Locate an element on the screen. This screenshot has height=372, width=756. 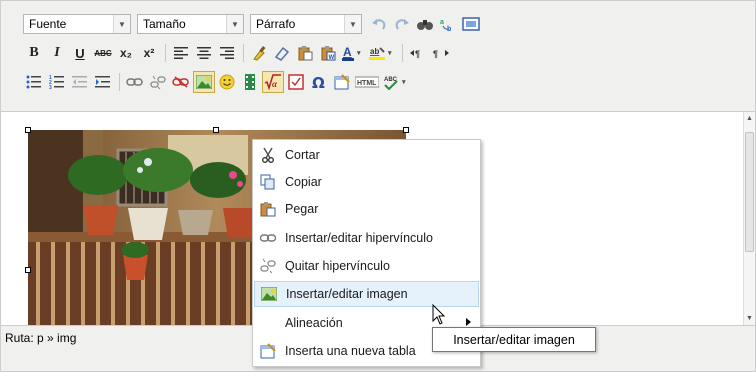
replace-button: ab is located at coordinates (448, 24).